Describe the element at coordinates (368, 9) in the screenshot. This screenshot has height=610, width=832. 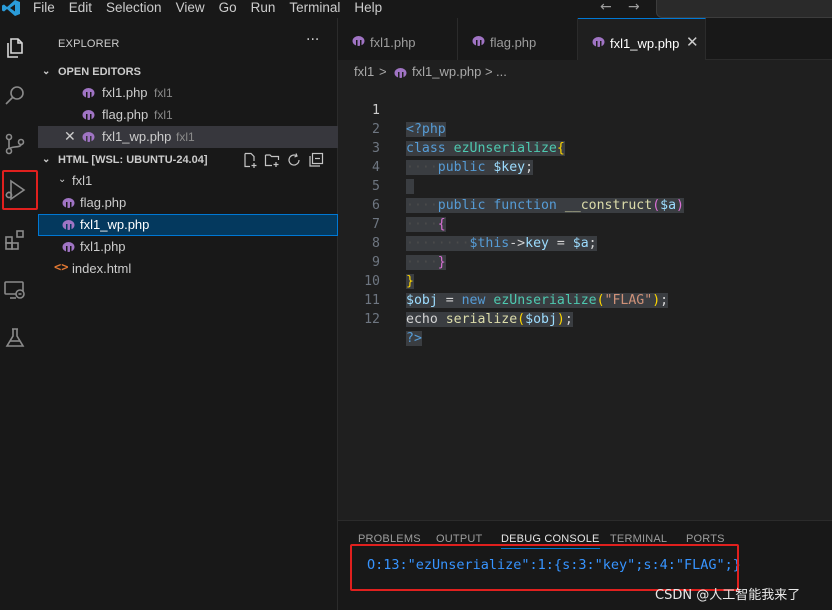
I see `menu-help: Help` at that location.